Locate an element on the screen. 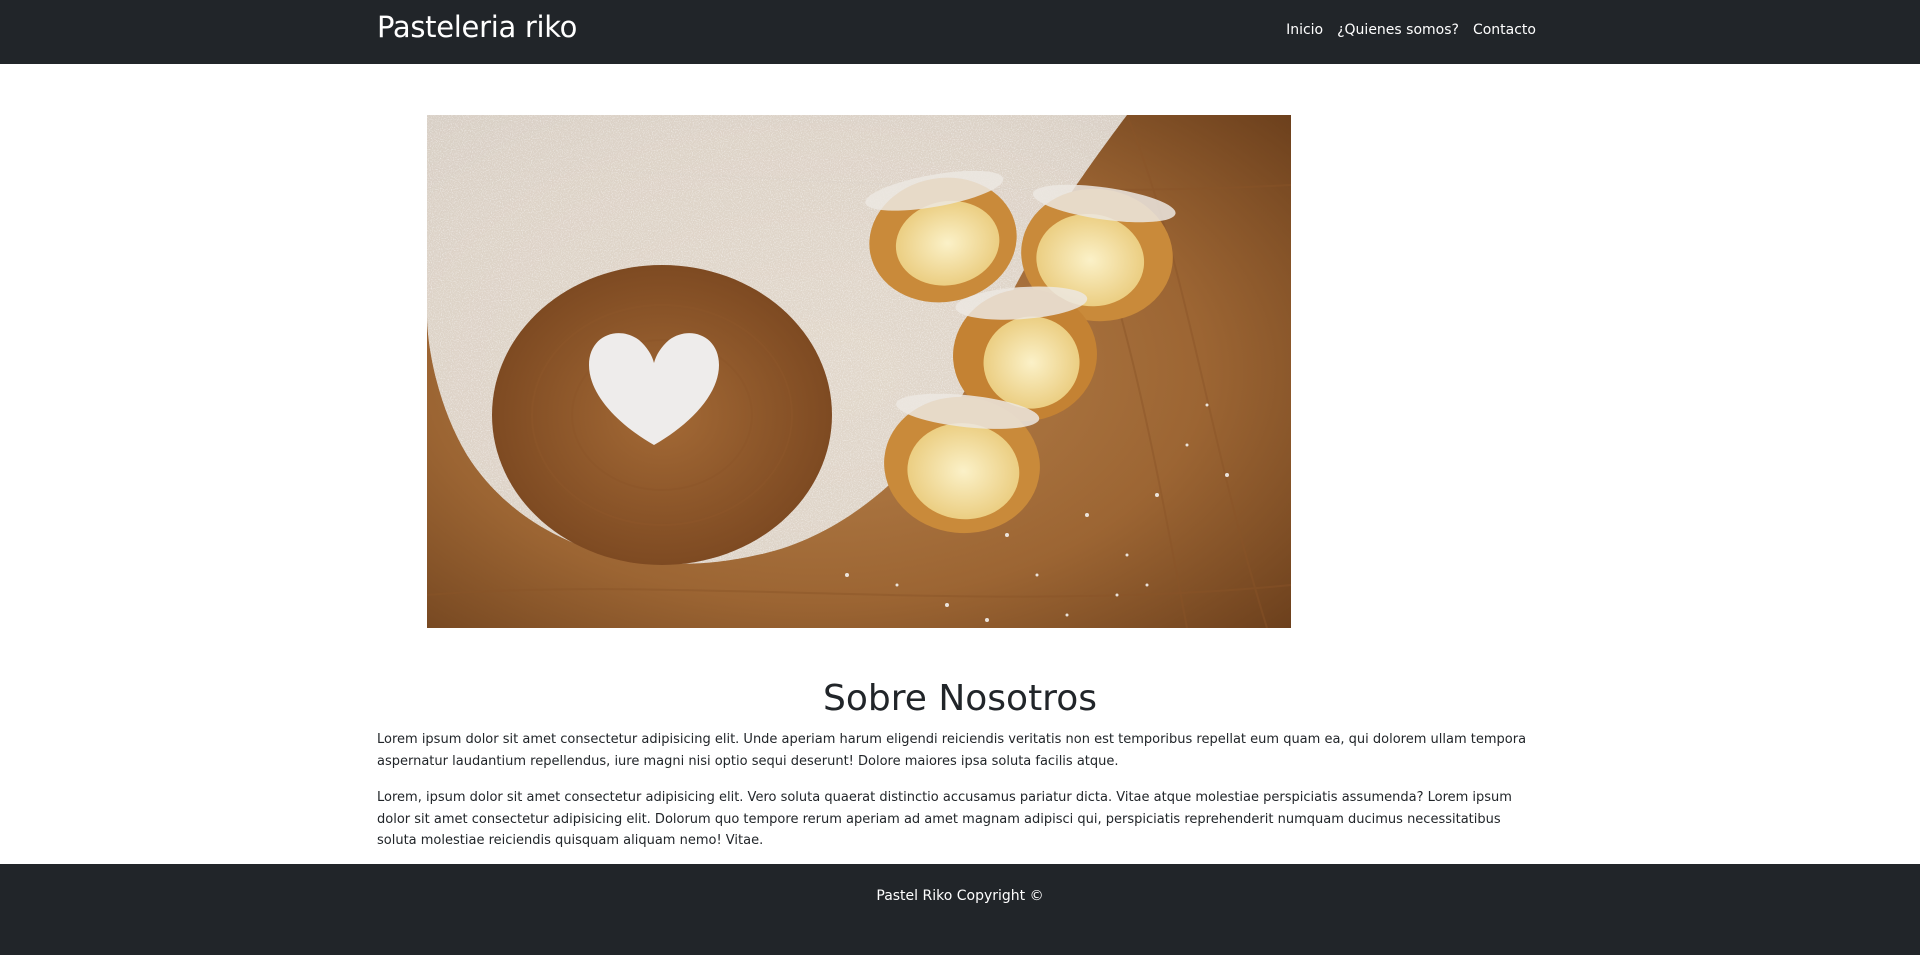 The height and width of the screenshot is (955, 1920). brand-link: Pasteleria riko is located at coordinates (477, 27).